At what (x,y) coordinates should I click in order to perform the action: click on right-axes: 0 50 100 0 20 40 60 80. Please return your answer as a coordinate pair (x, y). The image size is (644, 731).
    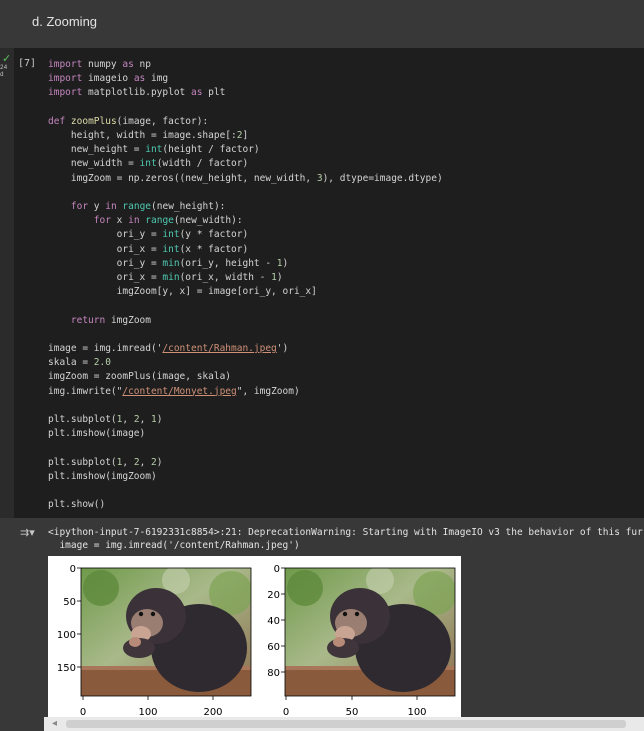
    Looking at the image, I should click on (361, 641).